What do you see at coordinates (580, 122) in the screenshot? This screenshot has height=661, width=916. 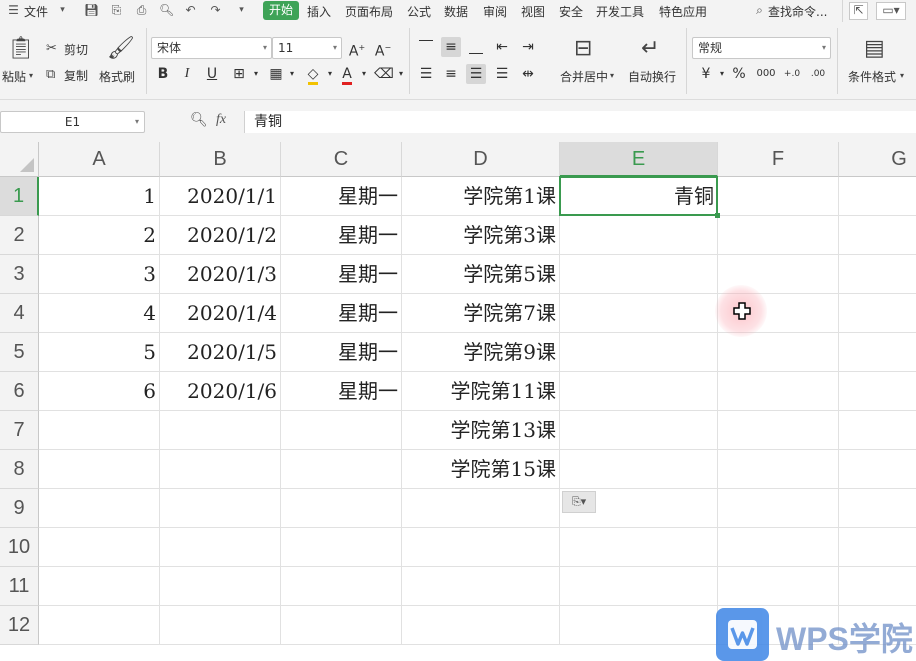 I see `formula-input: 青铜` at bounding box center [580, 122].